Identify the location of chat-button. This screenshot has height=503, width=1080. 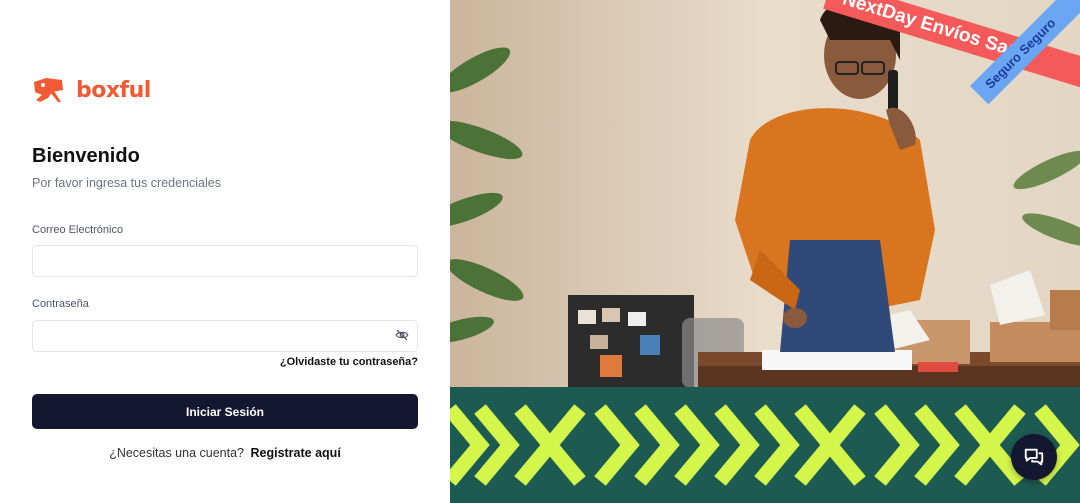
(1034, 457).